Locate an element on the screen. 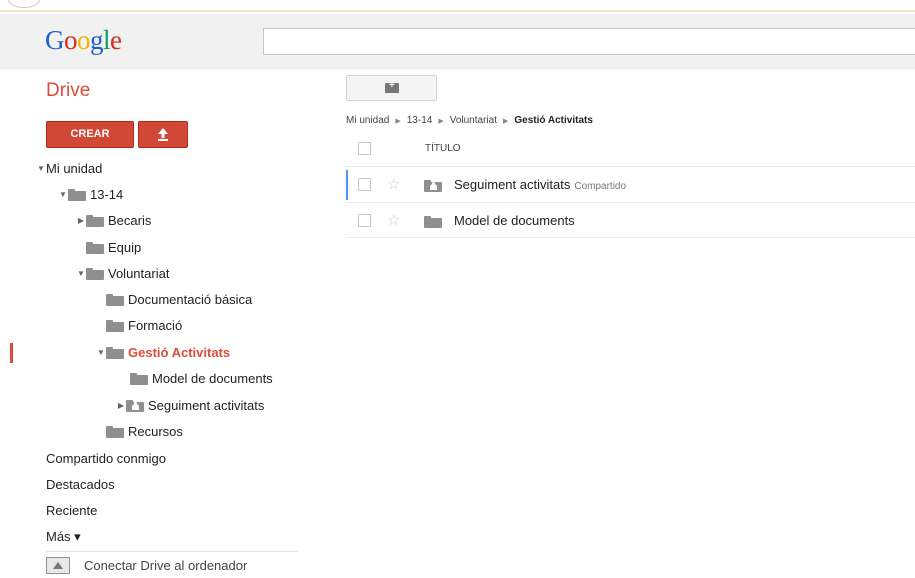 This screenshot has height=578, width=915. new-folder-icon is located at coordinates (392, 86).